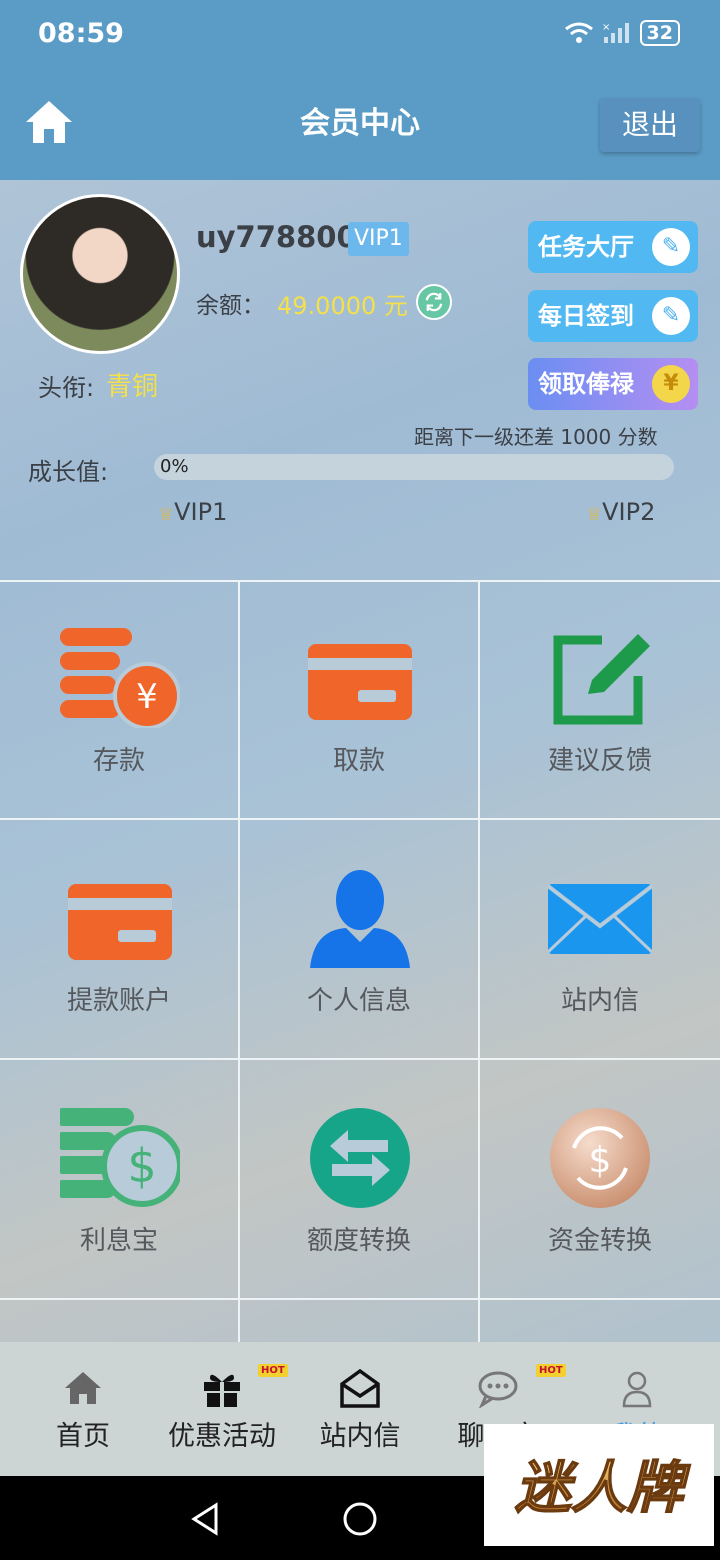 The height and width of the screenshot is (1560, 720). Describe the element at coordinates (66, 388) in the screenshot. I see `rank-title-label: 头衔:` at that location.